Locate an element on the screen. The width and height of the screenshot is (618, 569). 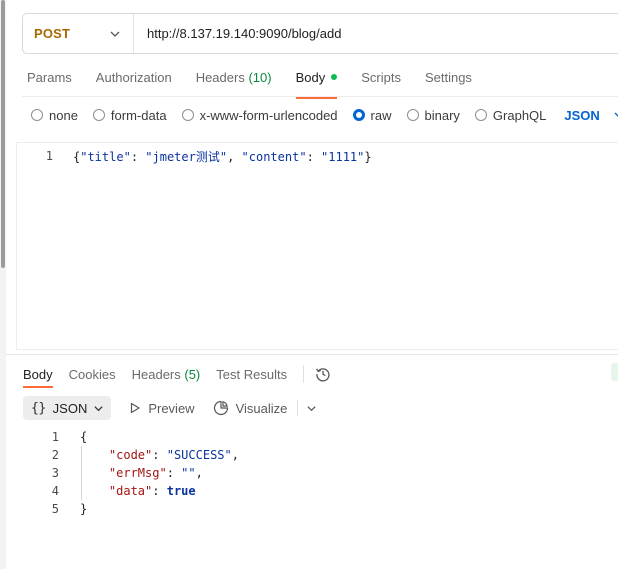
tab-headers: Headers (10) is located at coordinates (234, 80).